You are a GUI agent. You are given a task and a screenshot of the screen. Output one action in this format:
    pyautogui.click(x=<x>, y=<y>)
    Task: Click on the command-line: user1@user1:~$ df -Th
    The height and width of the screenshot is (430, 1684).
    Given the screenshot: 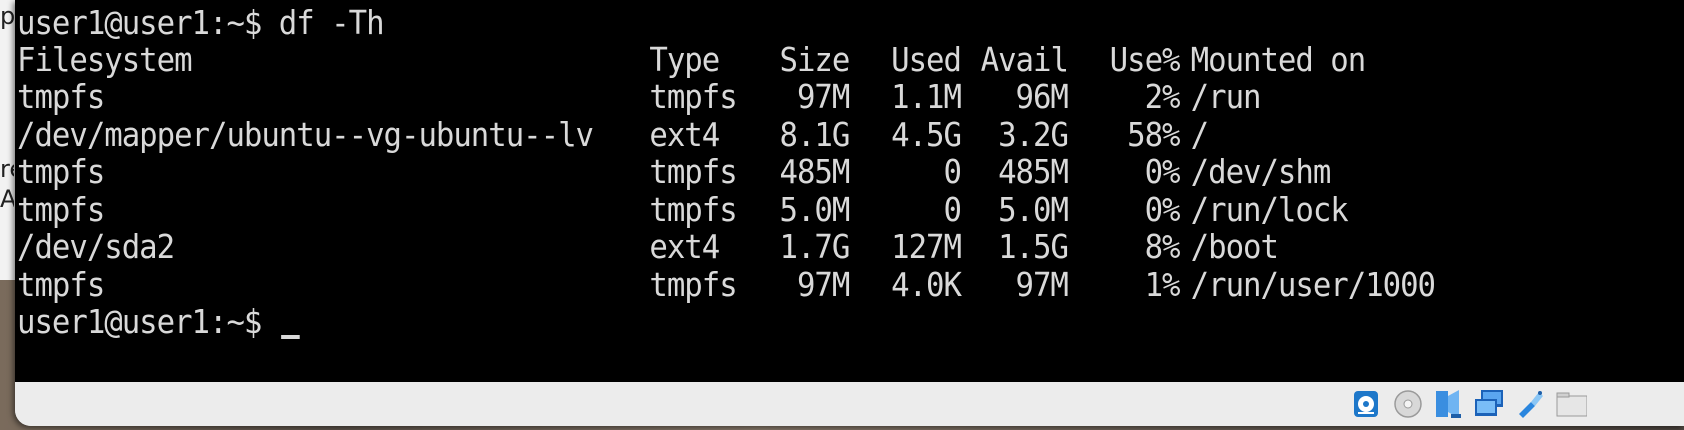 What is the action you would take?
    pyautogui.click(x=201, y=23)
    